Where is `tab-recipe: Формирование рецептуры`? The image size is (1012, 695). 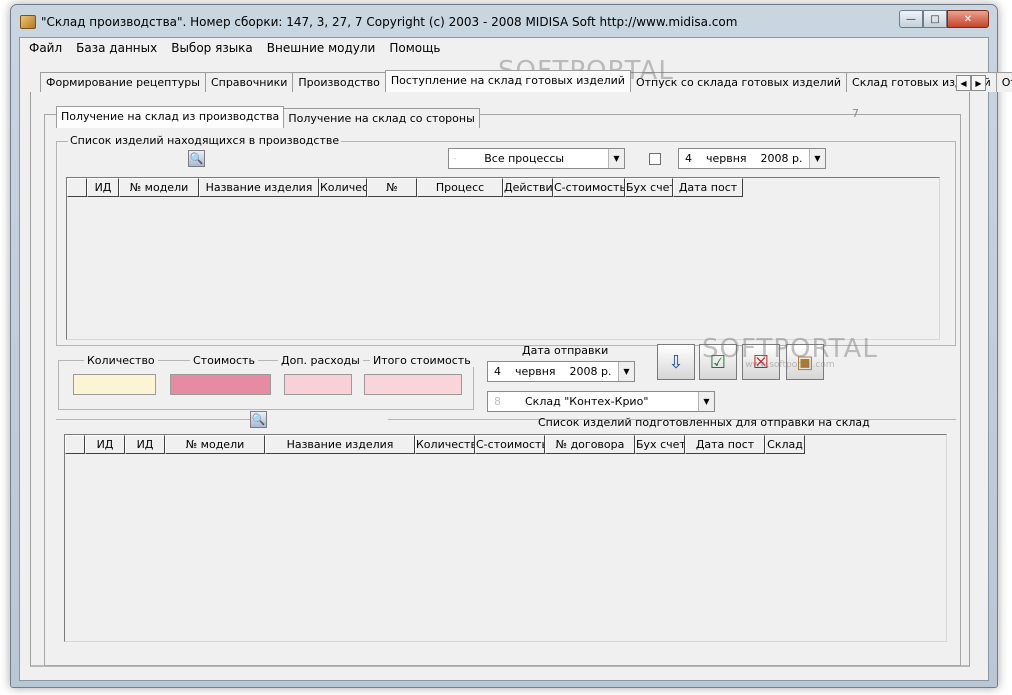
tab-recipe: Формирование рецептуры is located at coordinates (123, 82).